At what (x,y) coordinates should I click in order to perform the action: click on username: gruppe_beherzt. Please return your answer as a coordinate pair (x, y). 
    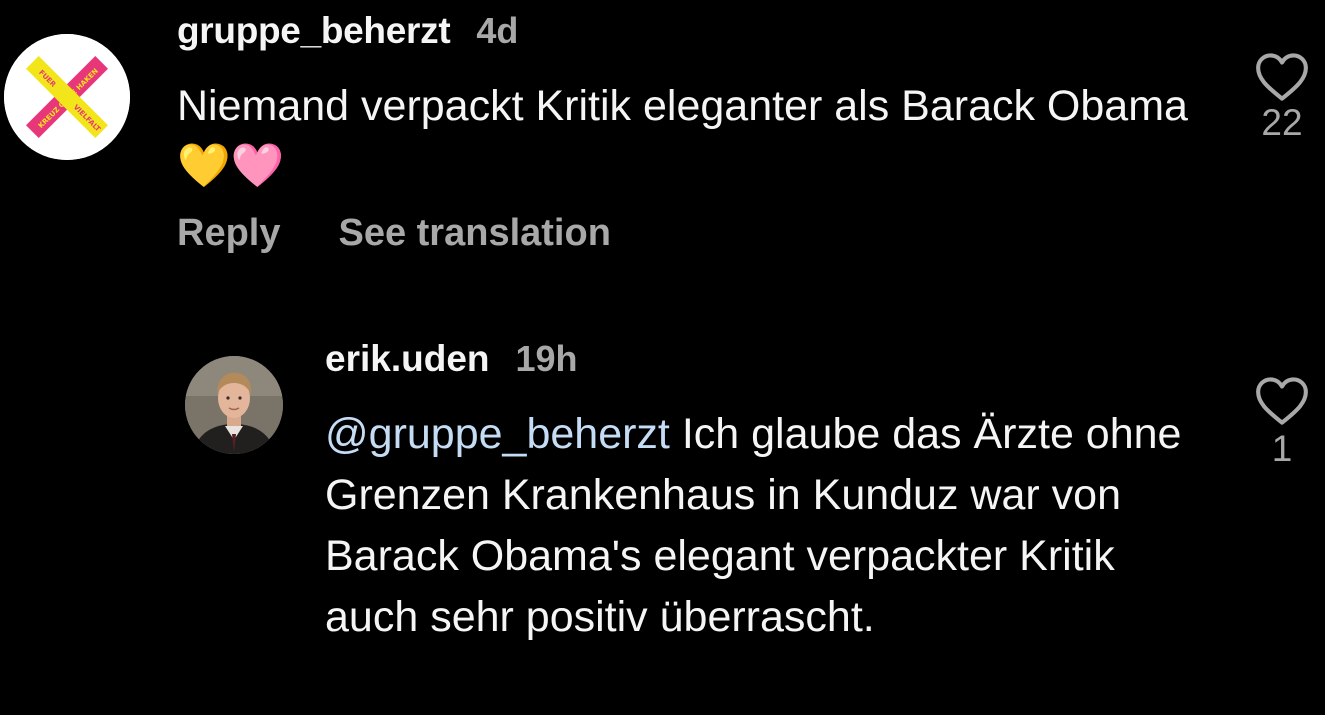
    Looking at the image, I should click on (314, 31).